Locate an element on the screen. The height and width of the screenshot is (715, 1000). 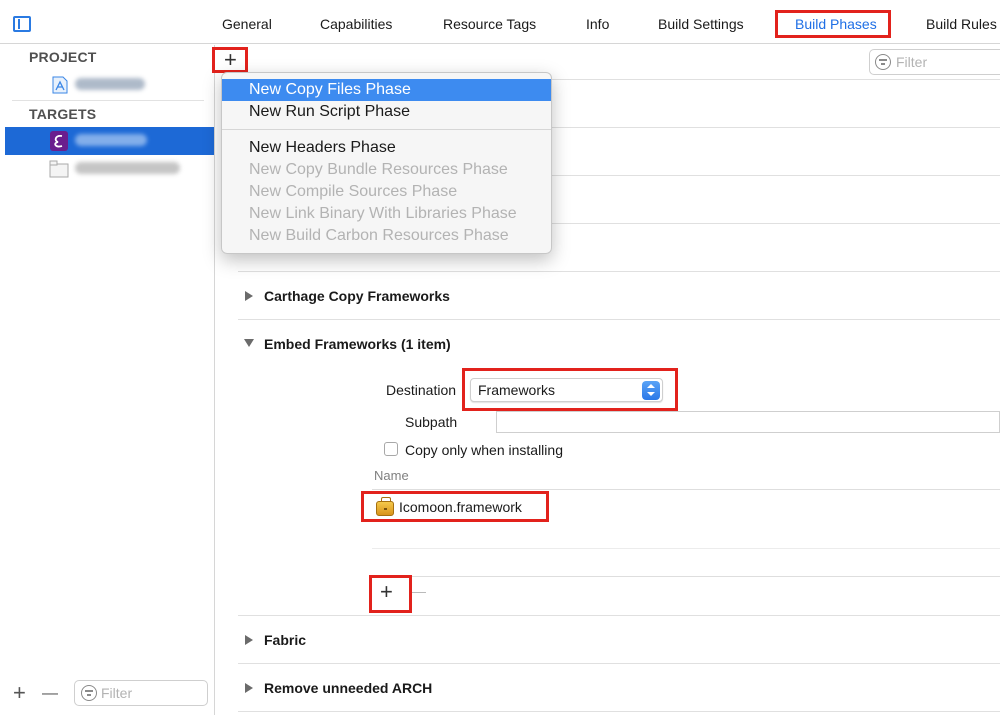
sidebar-item-ios-target is located at coordinates (109, 141).